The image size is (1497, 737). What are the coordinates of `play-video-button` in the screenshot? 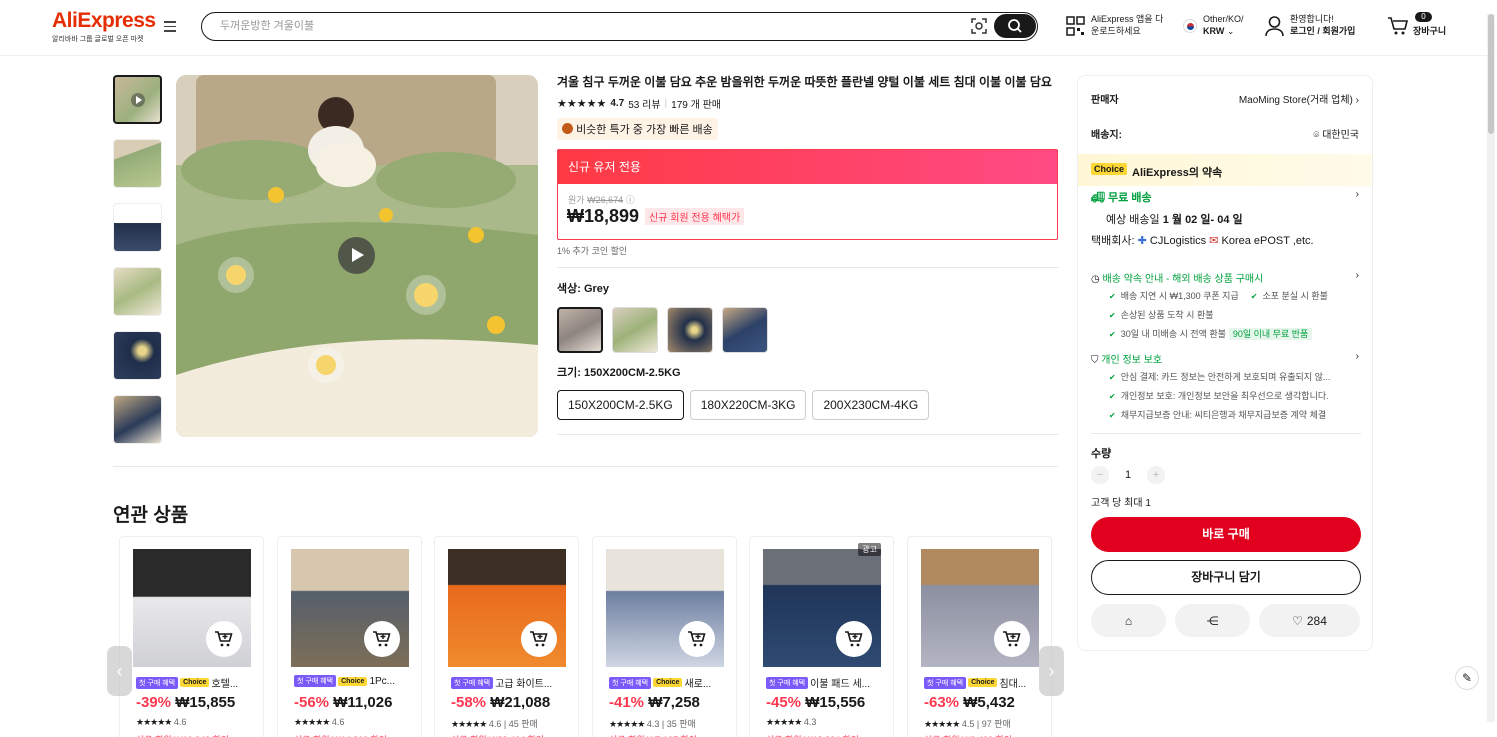 It's located at (356, 255).